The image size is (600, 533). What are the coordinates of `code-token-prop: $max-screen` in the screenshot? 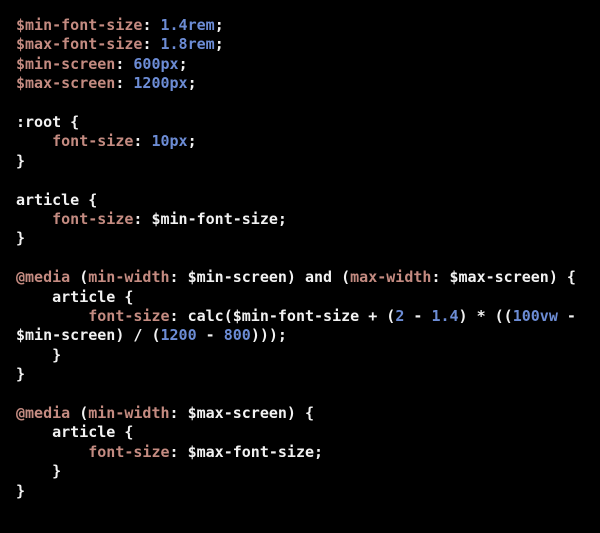 It's located at (66, 83).